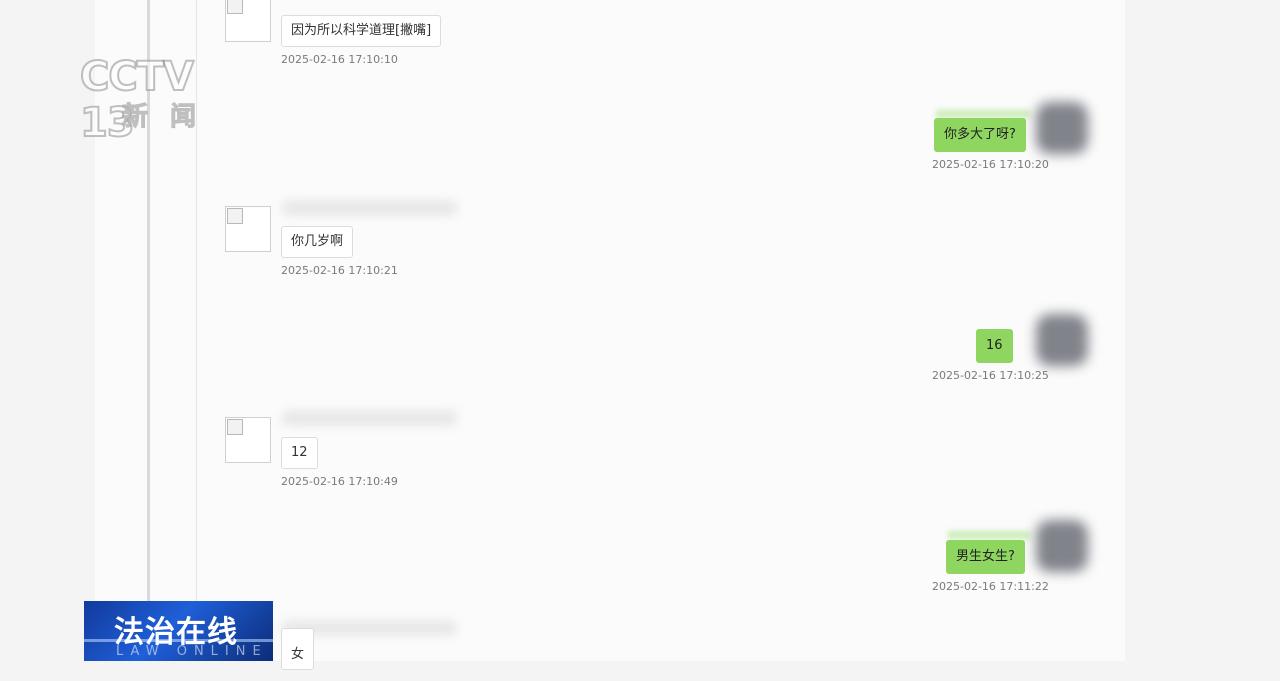  What do you see at coordinates (990, 375) in the screenshot?
I see `message-timestamp: 2025-02-16 17:10:25` at bounding box center [990, 375].